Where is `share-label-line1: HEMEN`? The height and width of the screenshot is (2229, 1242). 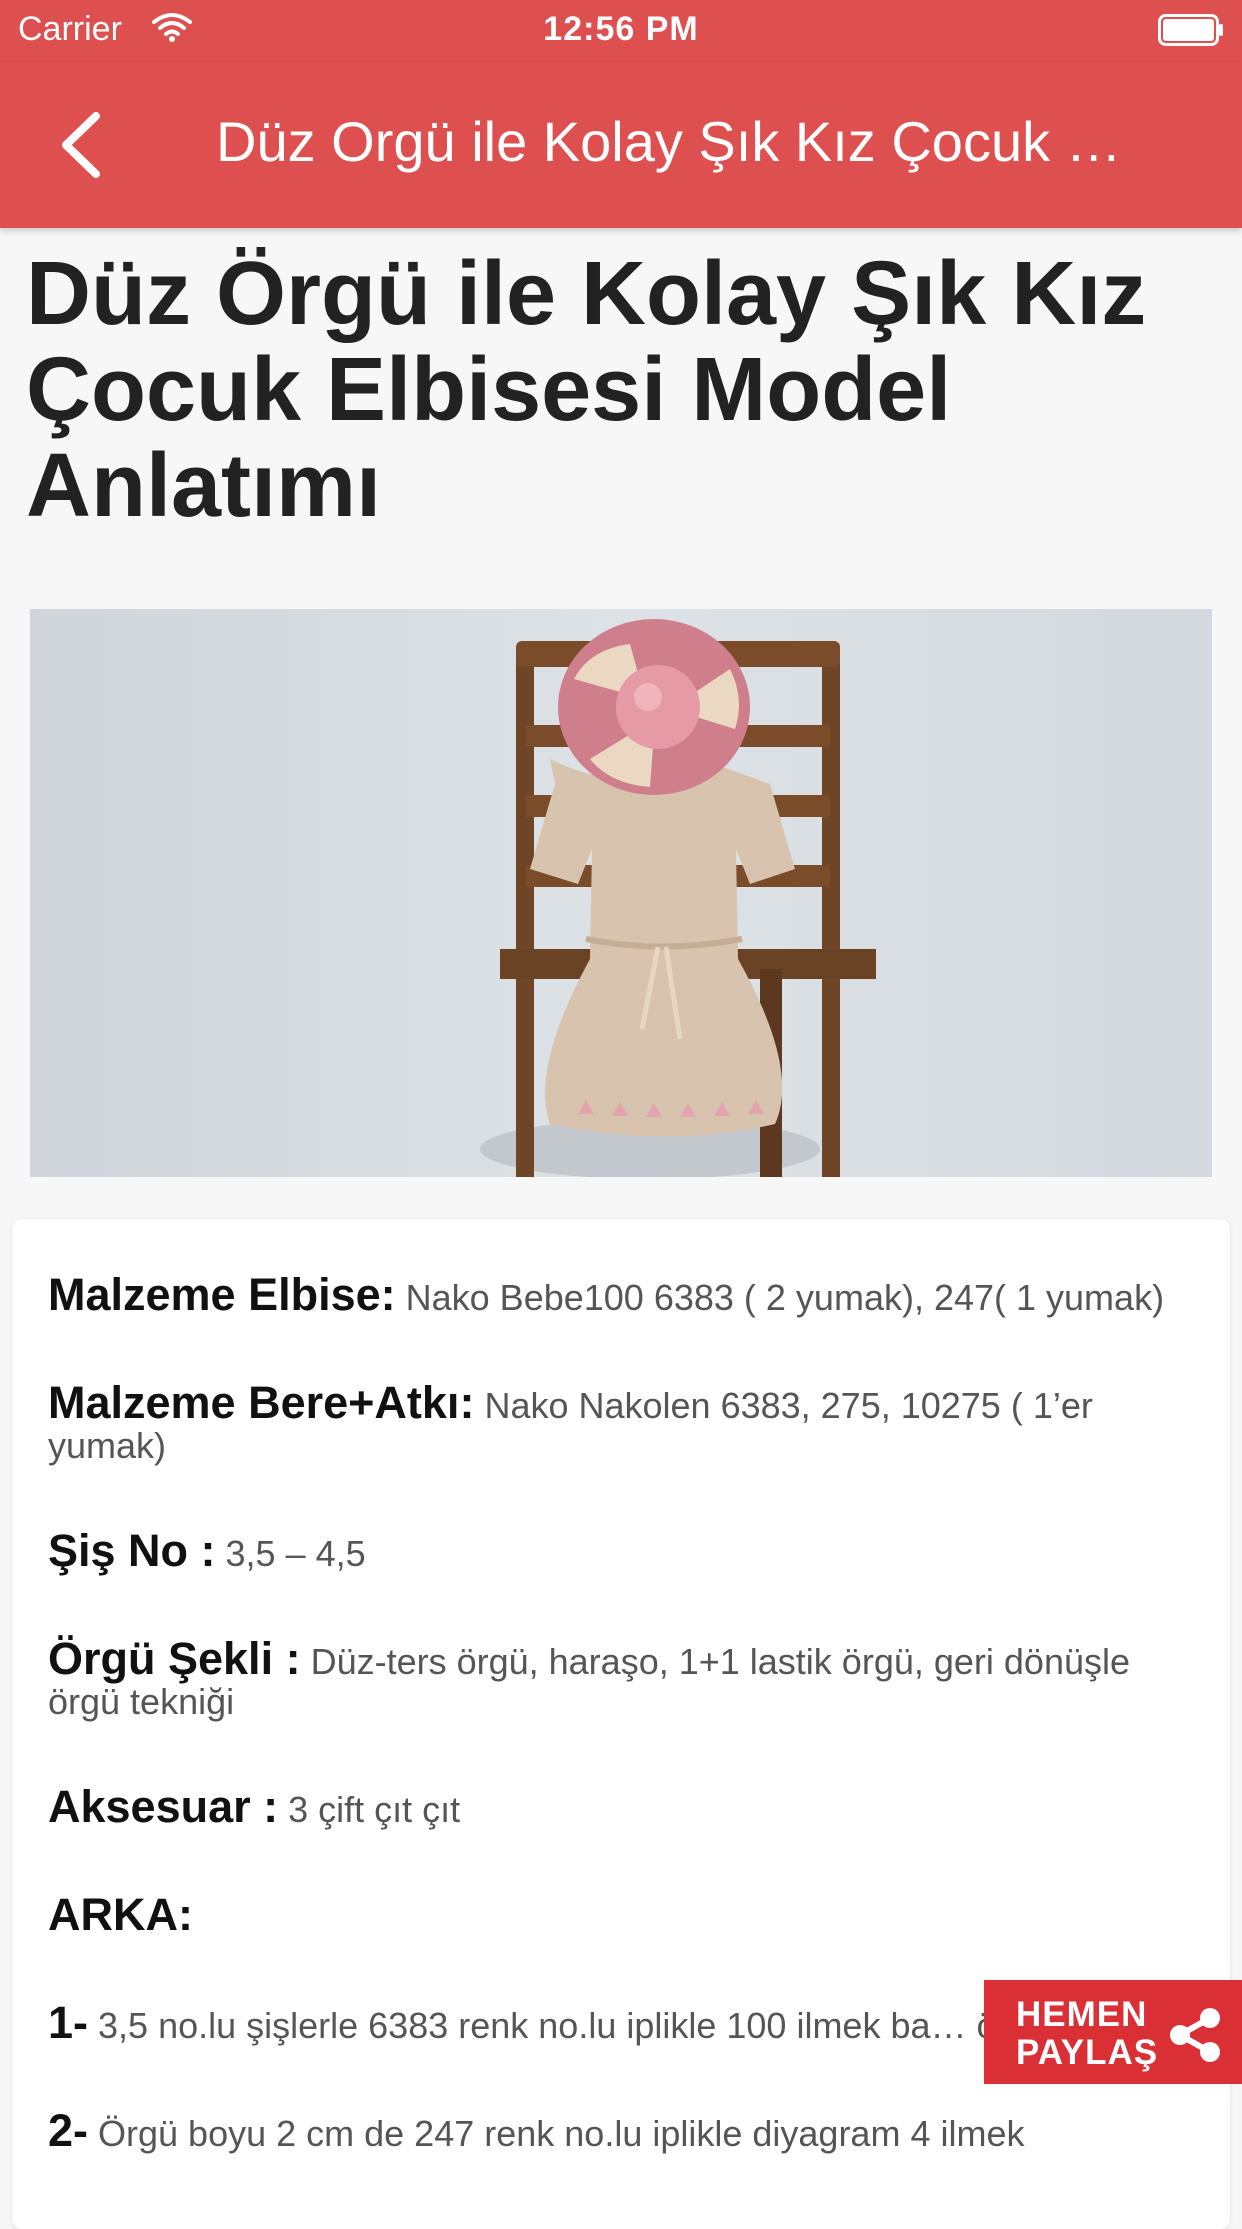 share-label-line1: HEMEN is located at coordinates (1082, 2014).